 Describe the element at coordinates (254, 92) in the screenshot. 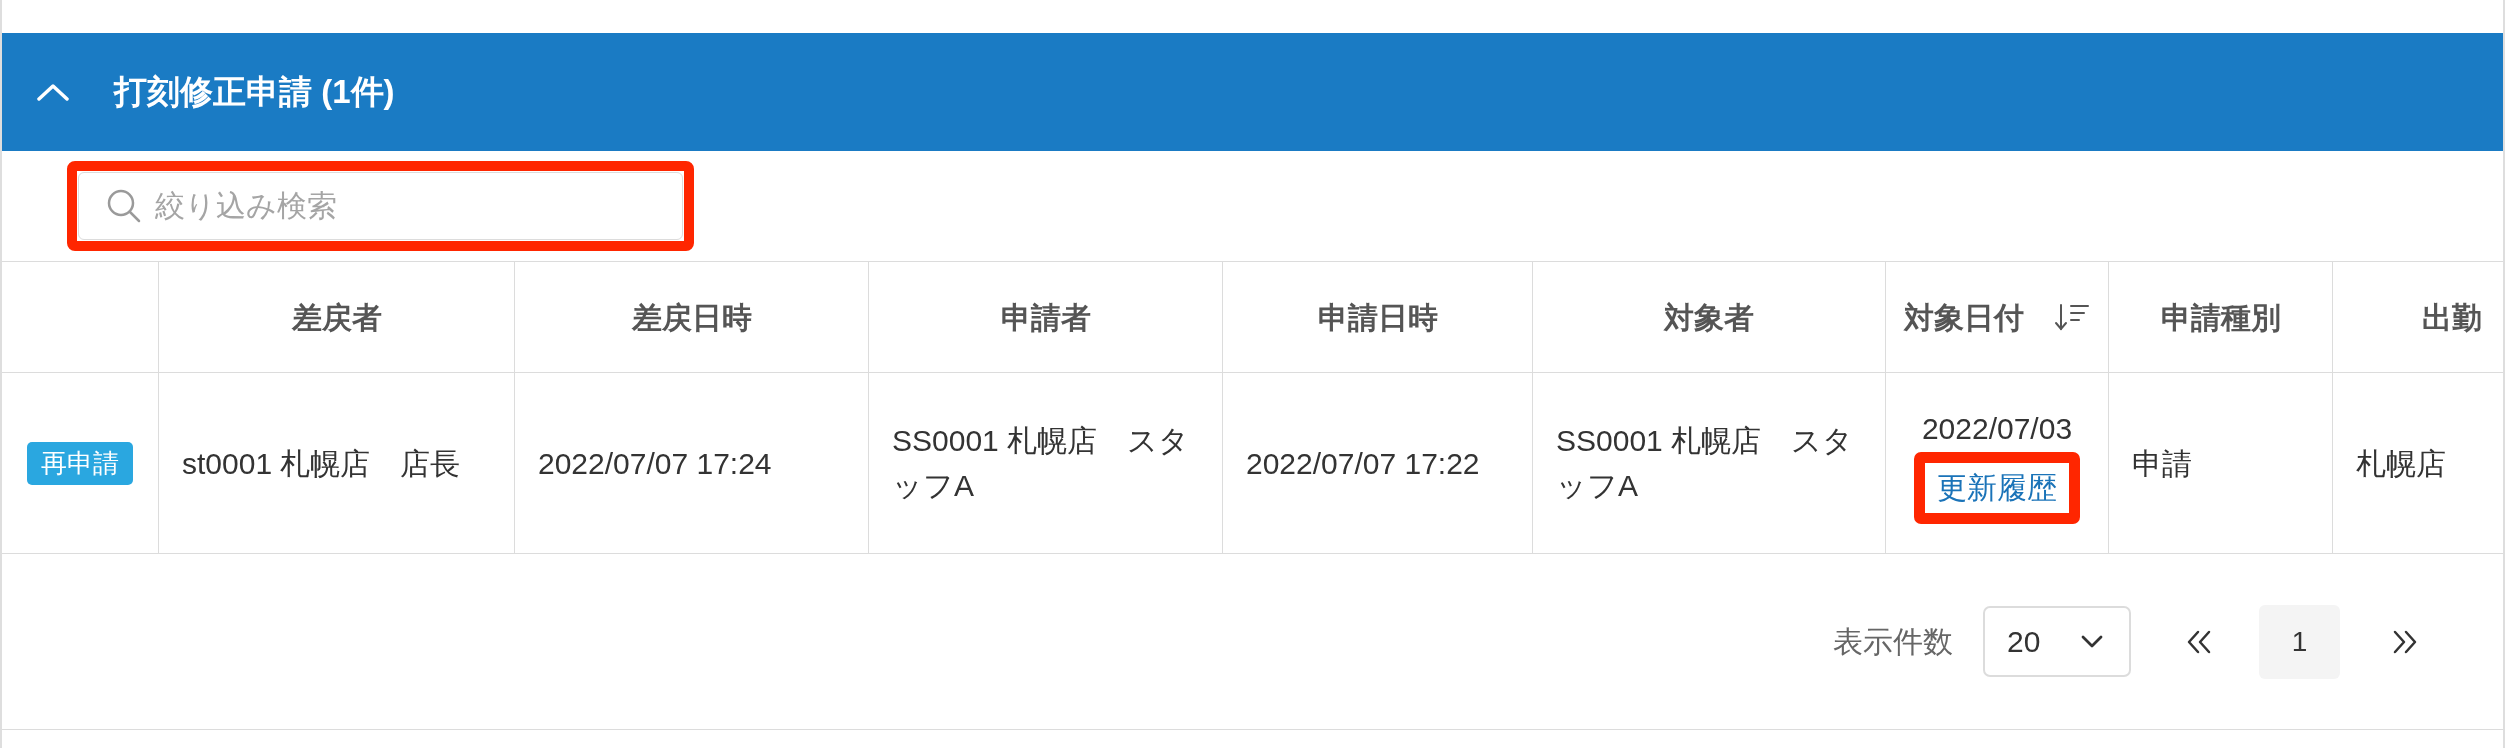

I see `section-title: 打刻修正申請 (1件)` at that location.